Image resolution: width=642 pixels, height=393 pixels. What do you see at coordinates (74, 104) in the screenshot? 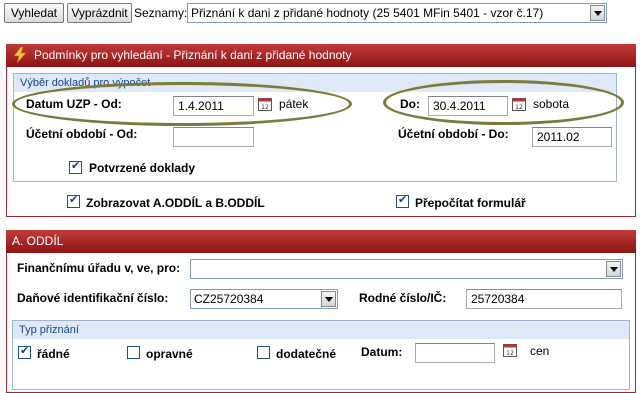
I see `date-from-label: Datum UZP - Od:` at bounding box center [74, 104].